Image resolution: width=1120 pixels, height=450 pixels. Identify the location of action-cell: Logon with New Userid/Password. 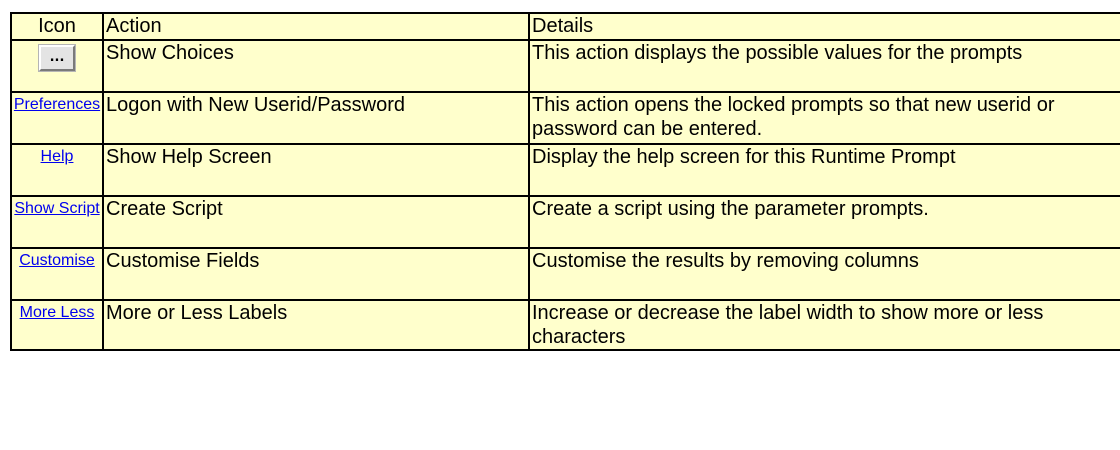
(316, 118).